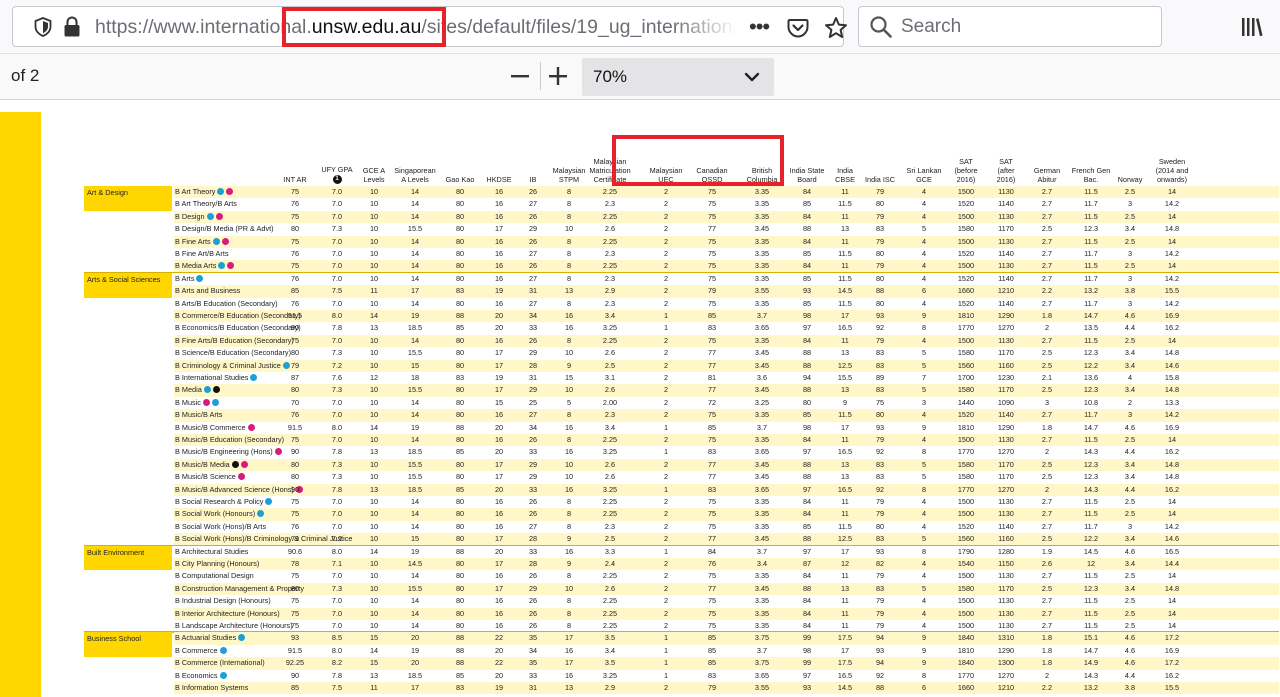 The image size is (1280, 697). What do you see at coordinates (845, 241) in the screenshot?
I see `table-cell: 11` at bounding box center [845, 241].